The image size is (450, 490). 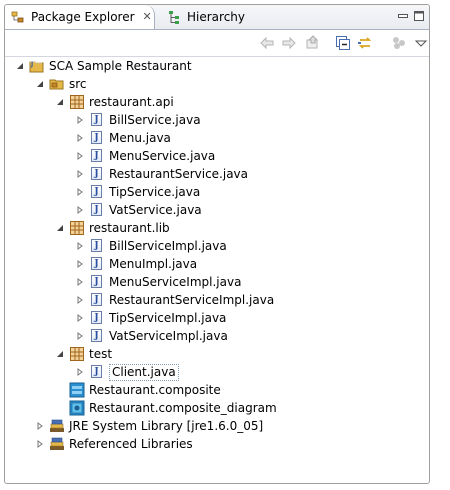 What do you see at coordinates (147, 17) in the screenshot?
I see `close-icon: ✕` at bounding box center [147, 17].